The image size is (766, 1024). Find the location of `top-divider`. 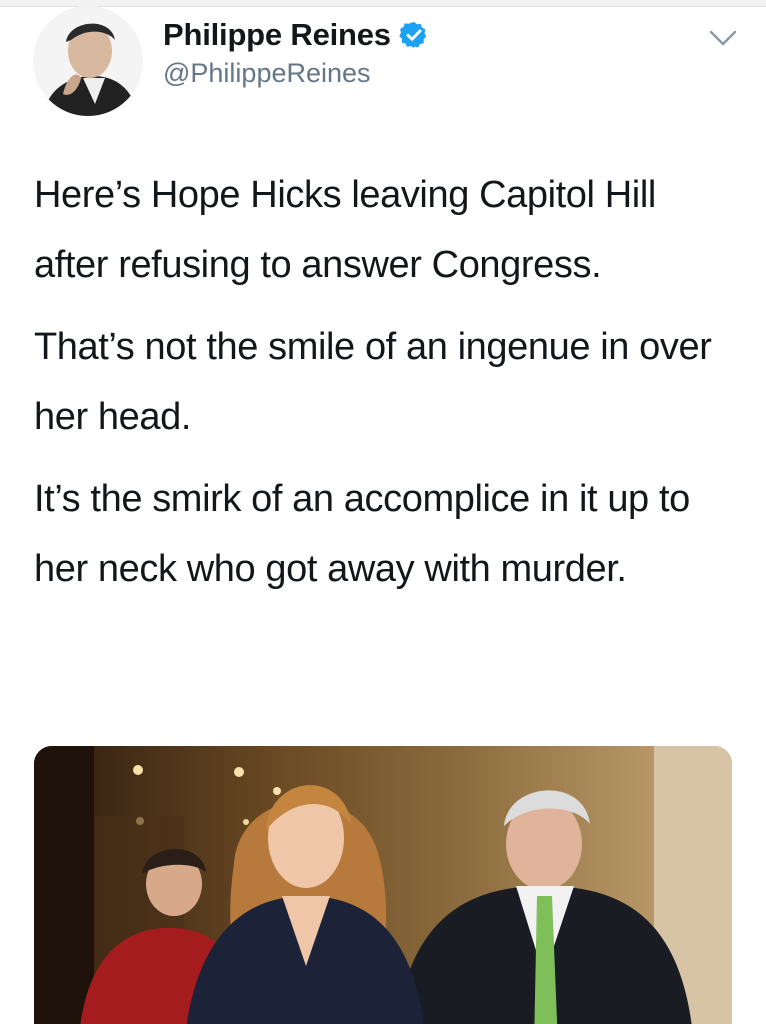

top-divider is located at coordinates (383, 3).